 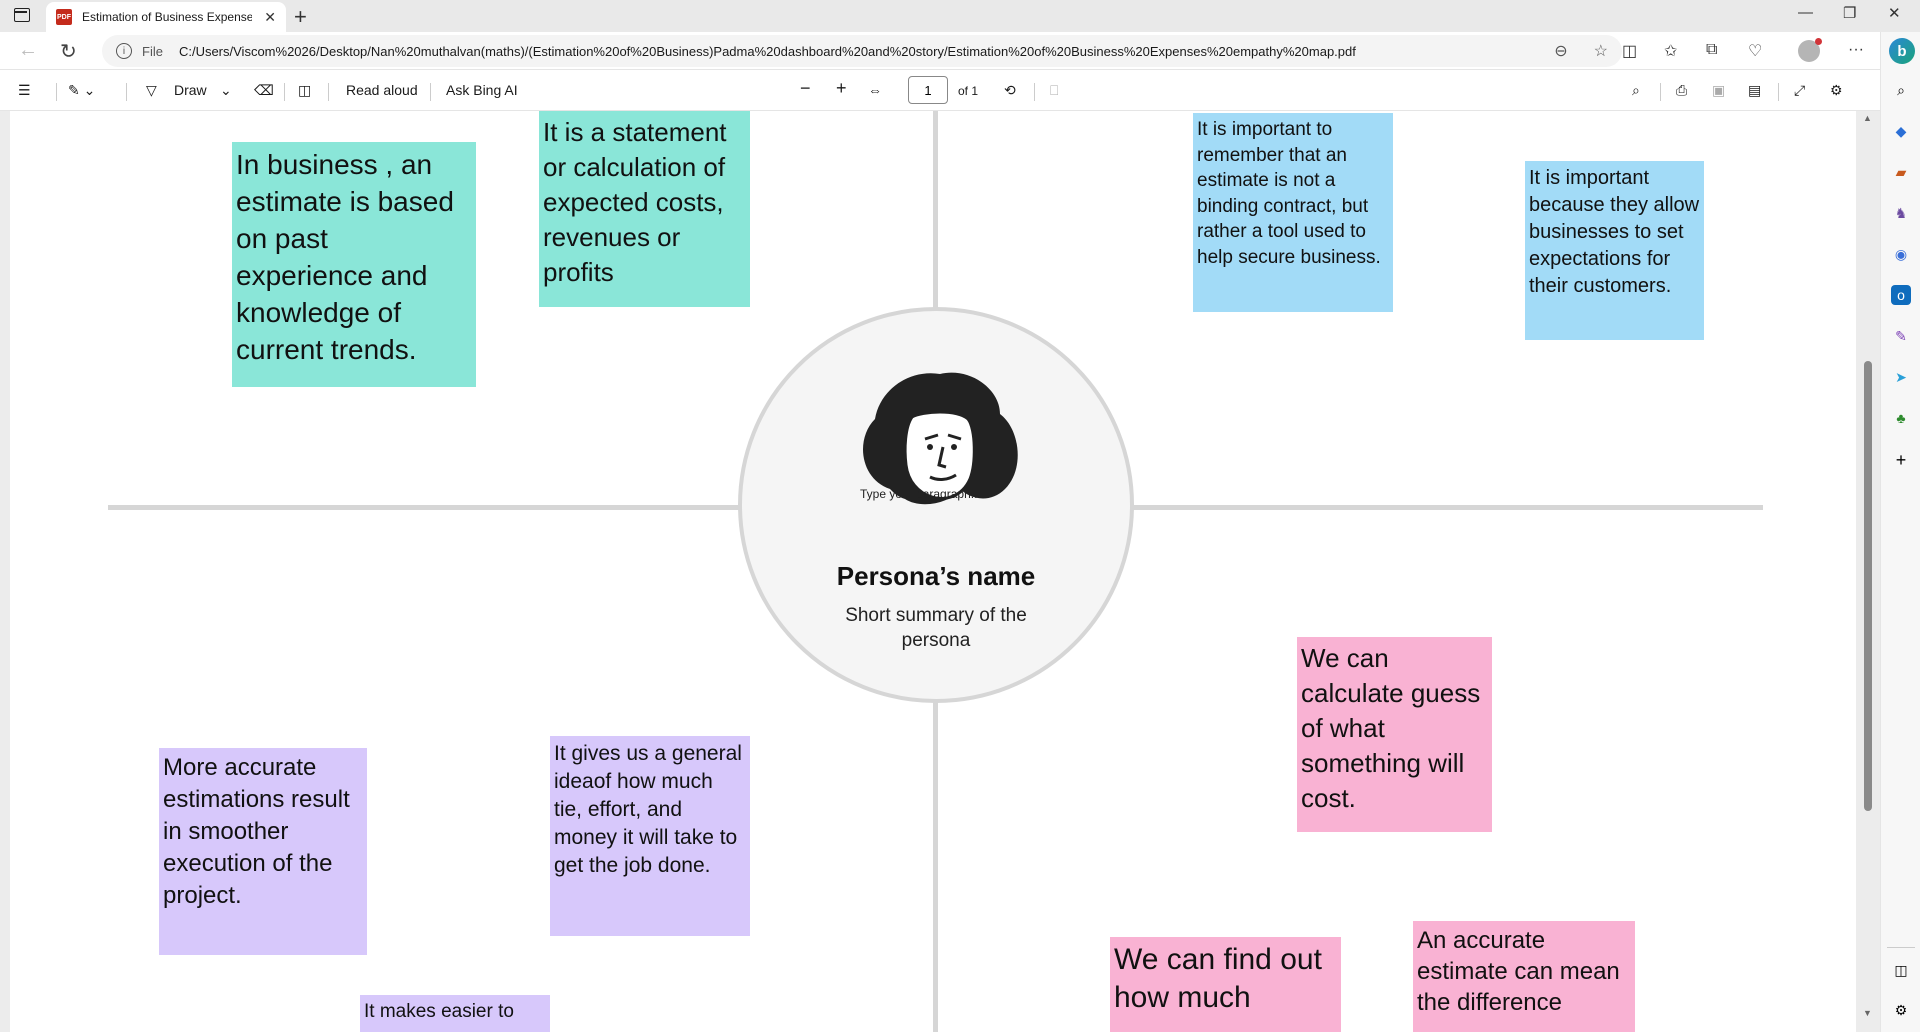 What do you see at coordinates (1867, 1013) in the screenshot?
I see `scroll-down-icon: ▼` at bounding box center [1867, 1013].